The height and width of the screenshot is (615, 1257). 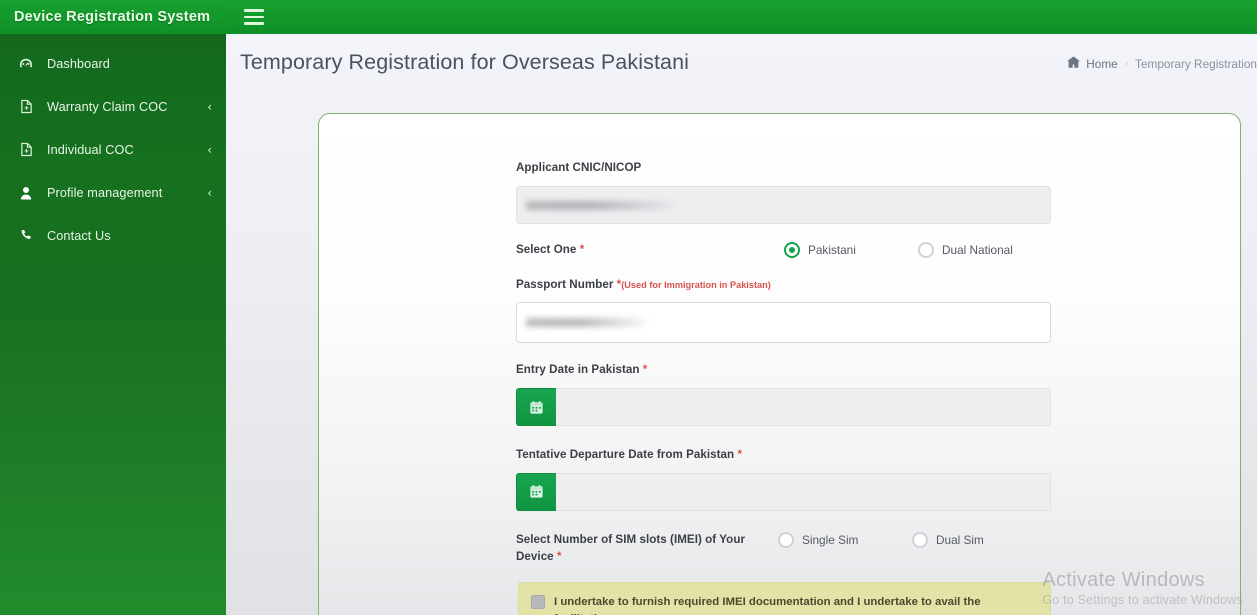 I want to click on field-group-entry-date: Entry Date in Pakistan *, so click(x=783, y=394).